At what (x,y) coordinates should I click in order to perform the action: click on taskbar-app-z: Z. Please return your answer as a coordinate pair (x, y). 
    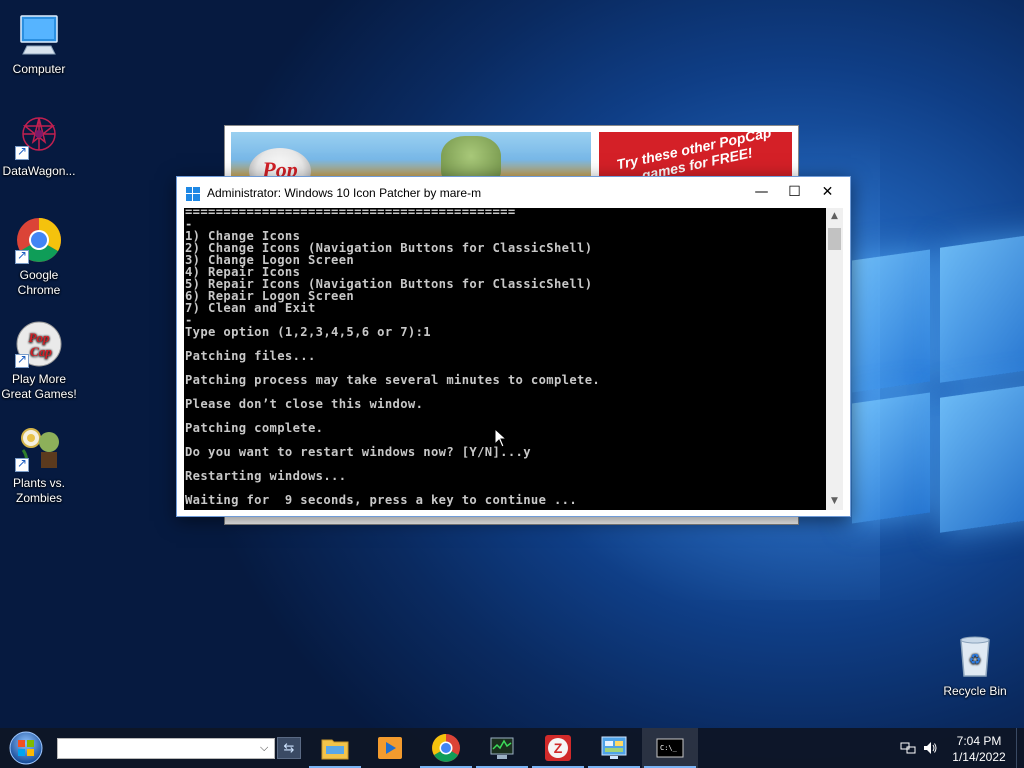
    Looking at the image, I should click on (558, 748).